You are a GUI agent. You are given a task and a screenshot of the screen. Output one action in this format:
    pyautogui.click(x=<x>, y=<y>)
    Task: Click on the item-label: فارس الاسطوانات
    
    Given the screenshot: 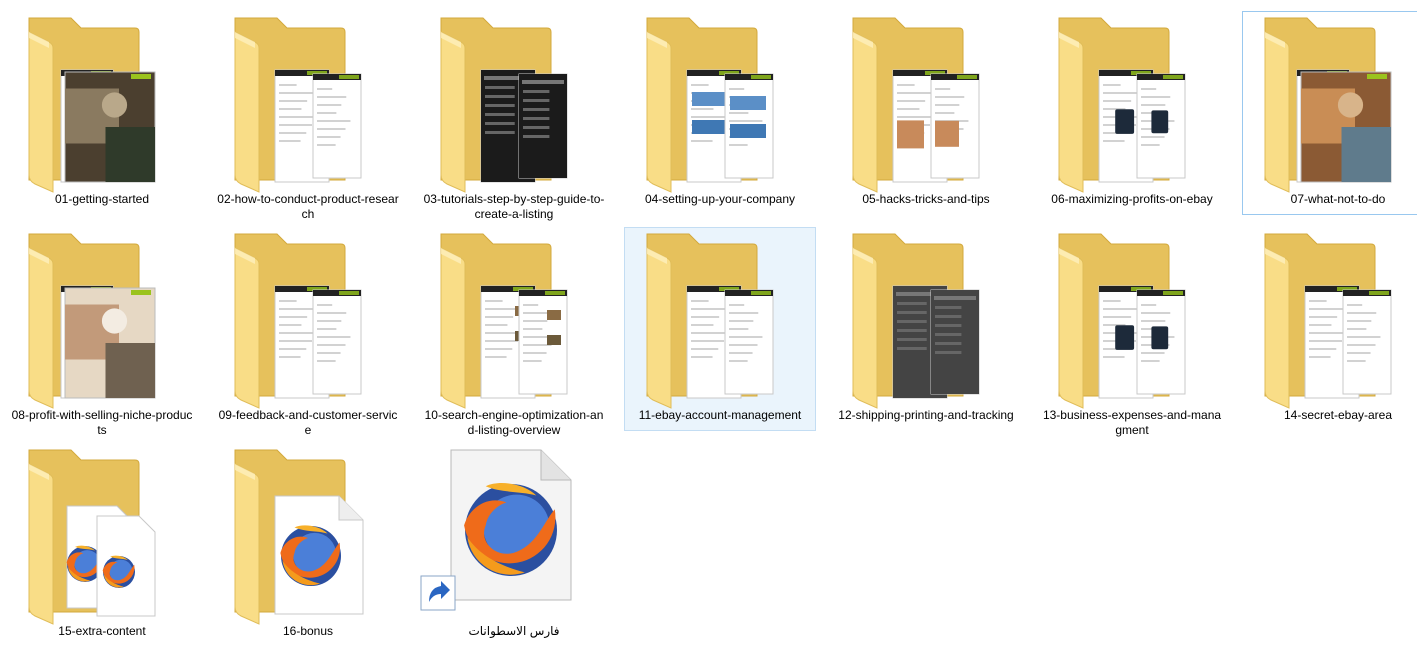 What is the action you would take?
    pyautogui.click(x=514, y=631)
    